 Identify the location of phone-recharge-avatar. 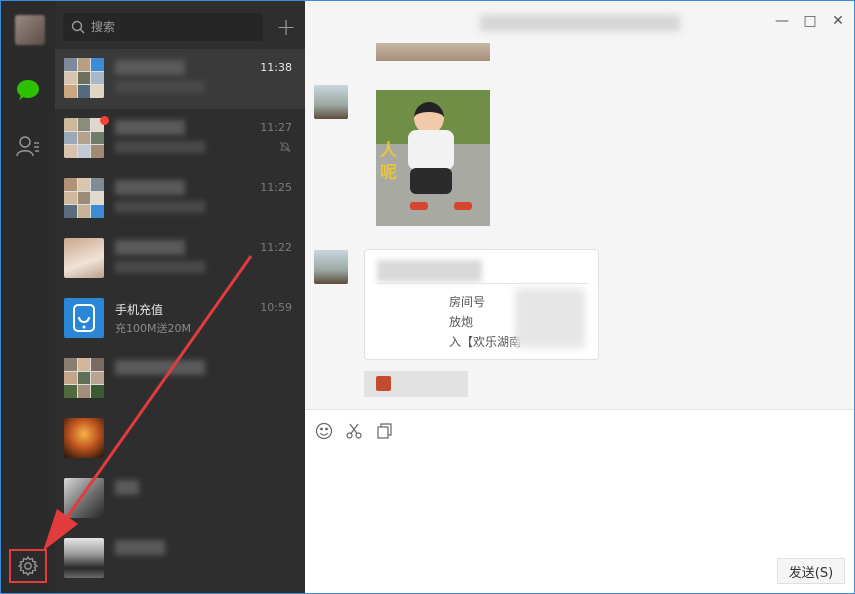
(84, 318).